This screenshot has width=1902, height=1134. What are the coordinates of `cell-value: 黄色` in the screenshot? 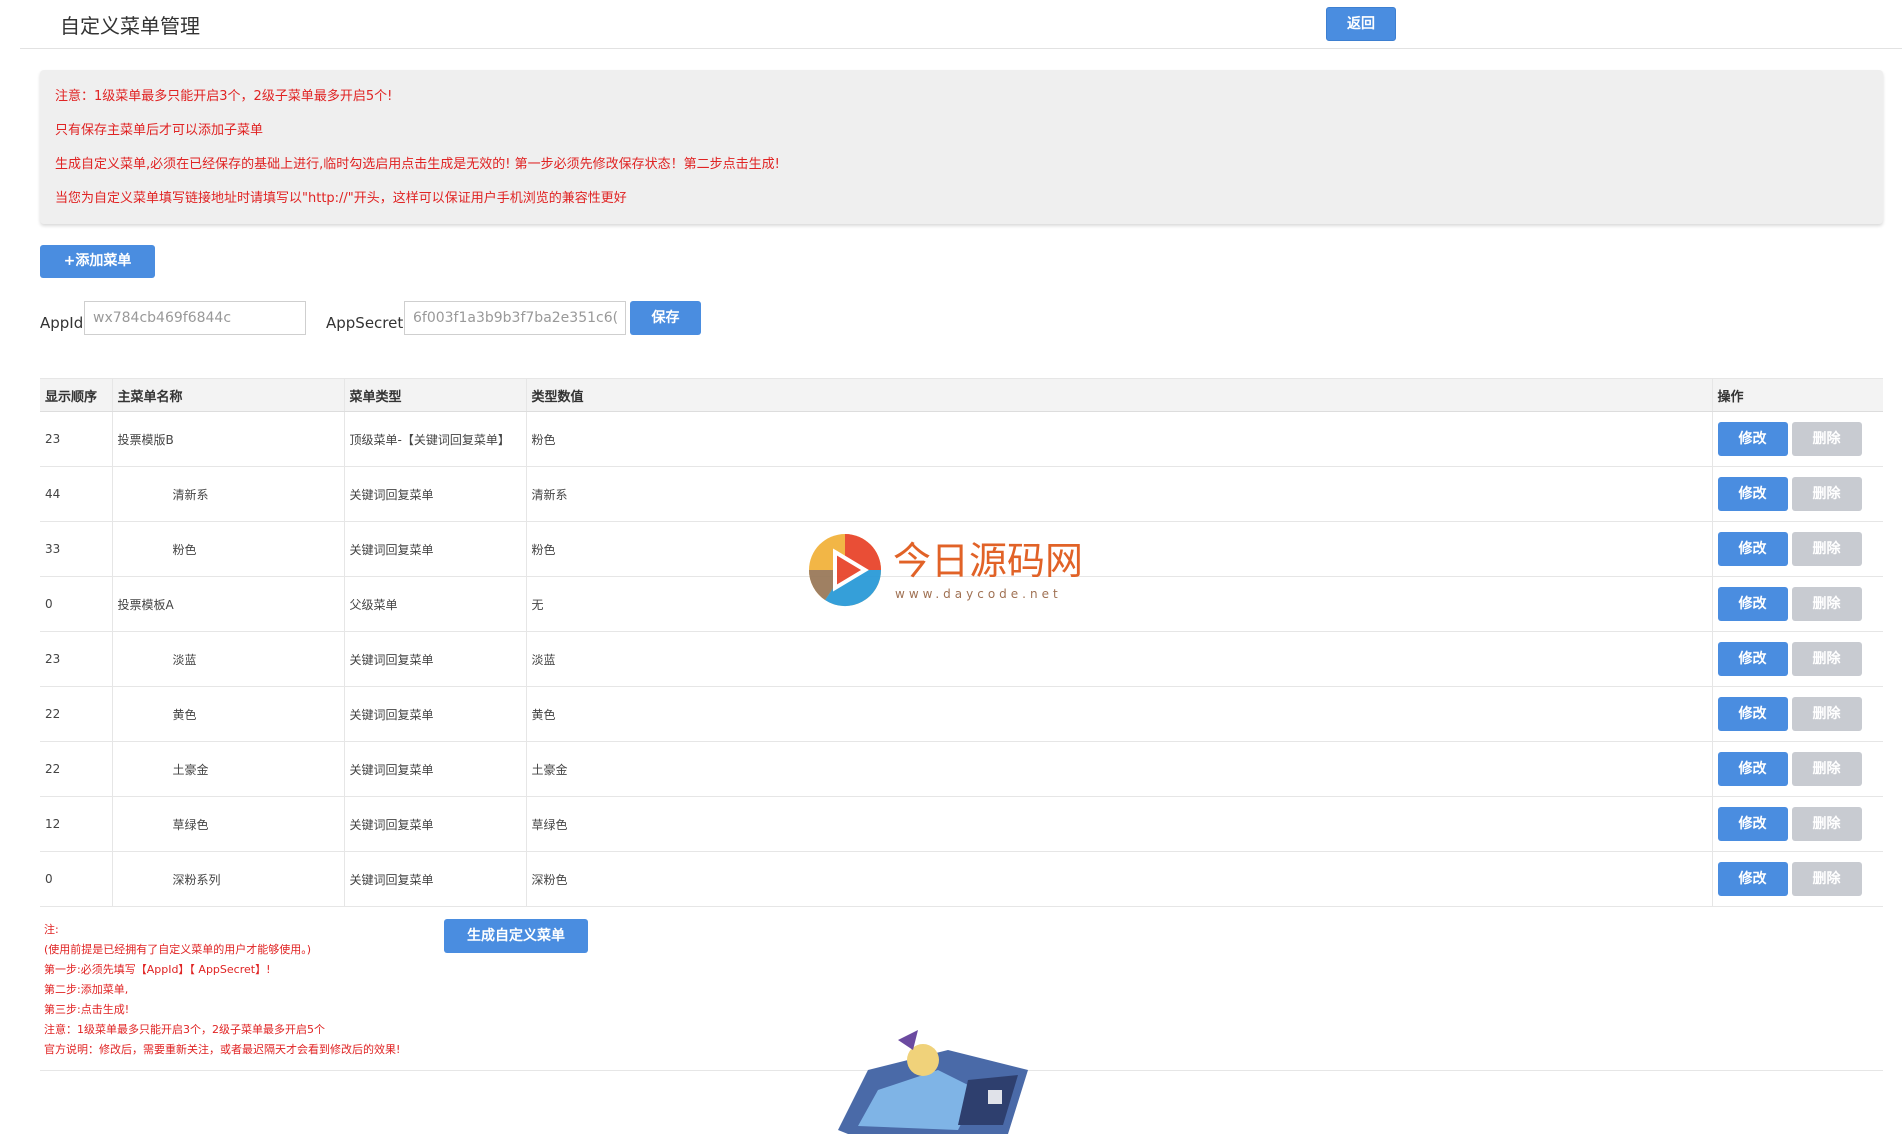 It's located at (1119, 714).